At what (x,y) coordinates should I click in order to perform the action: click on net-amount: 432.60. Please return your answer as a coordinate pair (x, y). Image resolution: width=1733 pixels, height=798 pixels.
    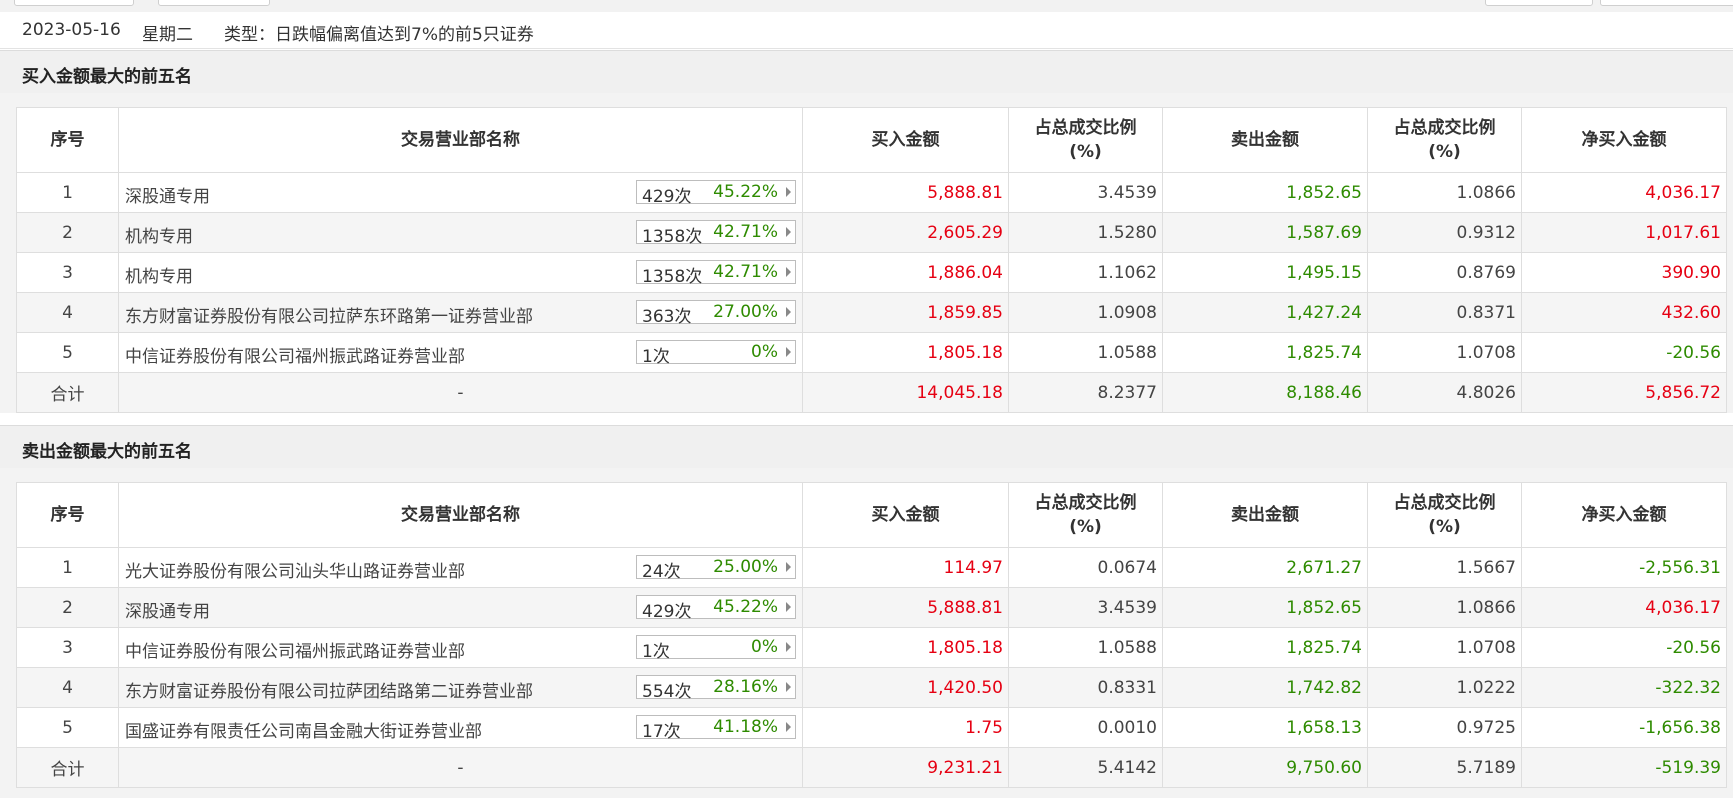
    Looking at the image, I should click on (1624, 312).